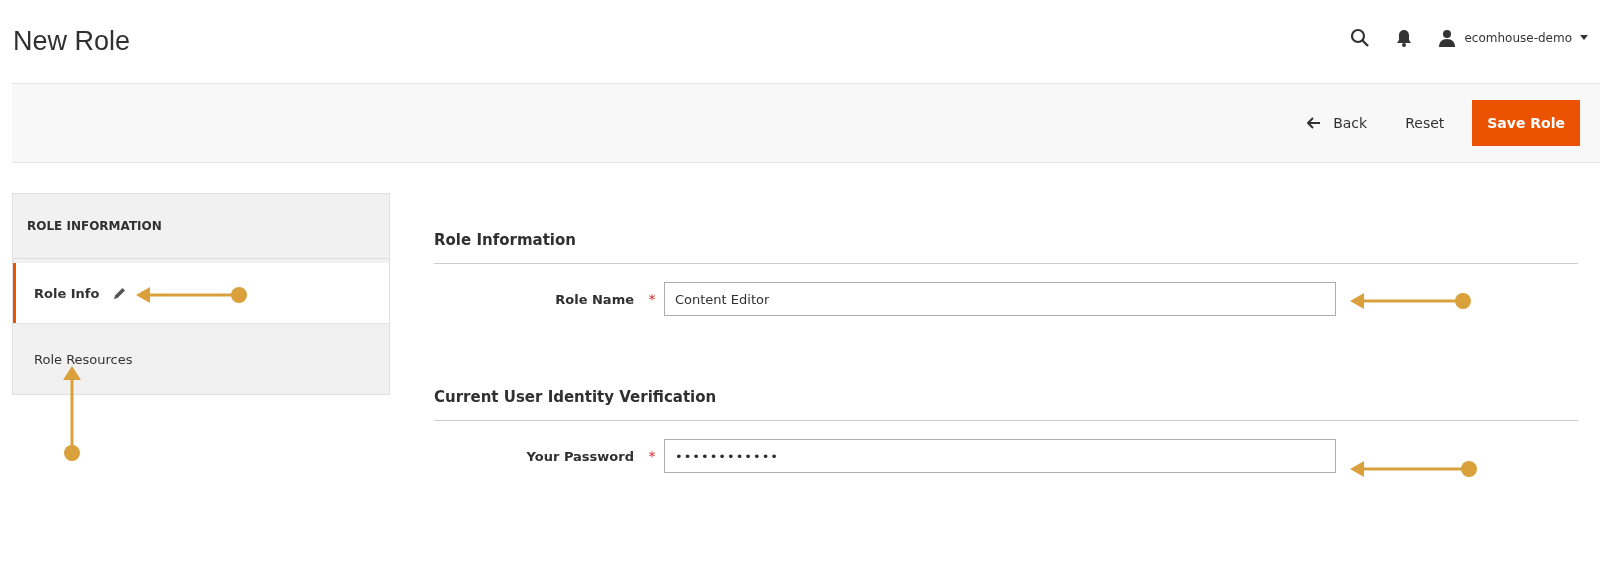 Image resolution: width=1600 pixels, height=579 pixels. What do you see at coordinates (1000, 456) in the screenshot?
I see `input-field: ••••••••••••` at bounding box center [1000, 456].